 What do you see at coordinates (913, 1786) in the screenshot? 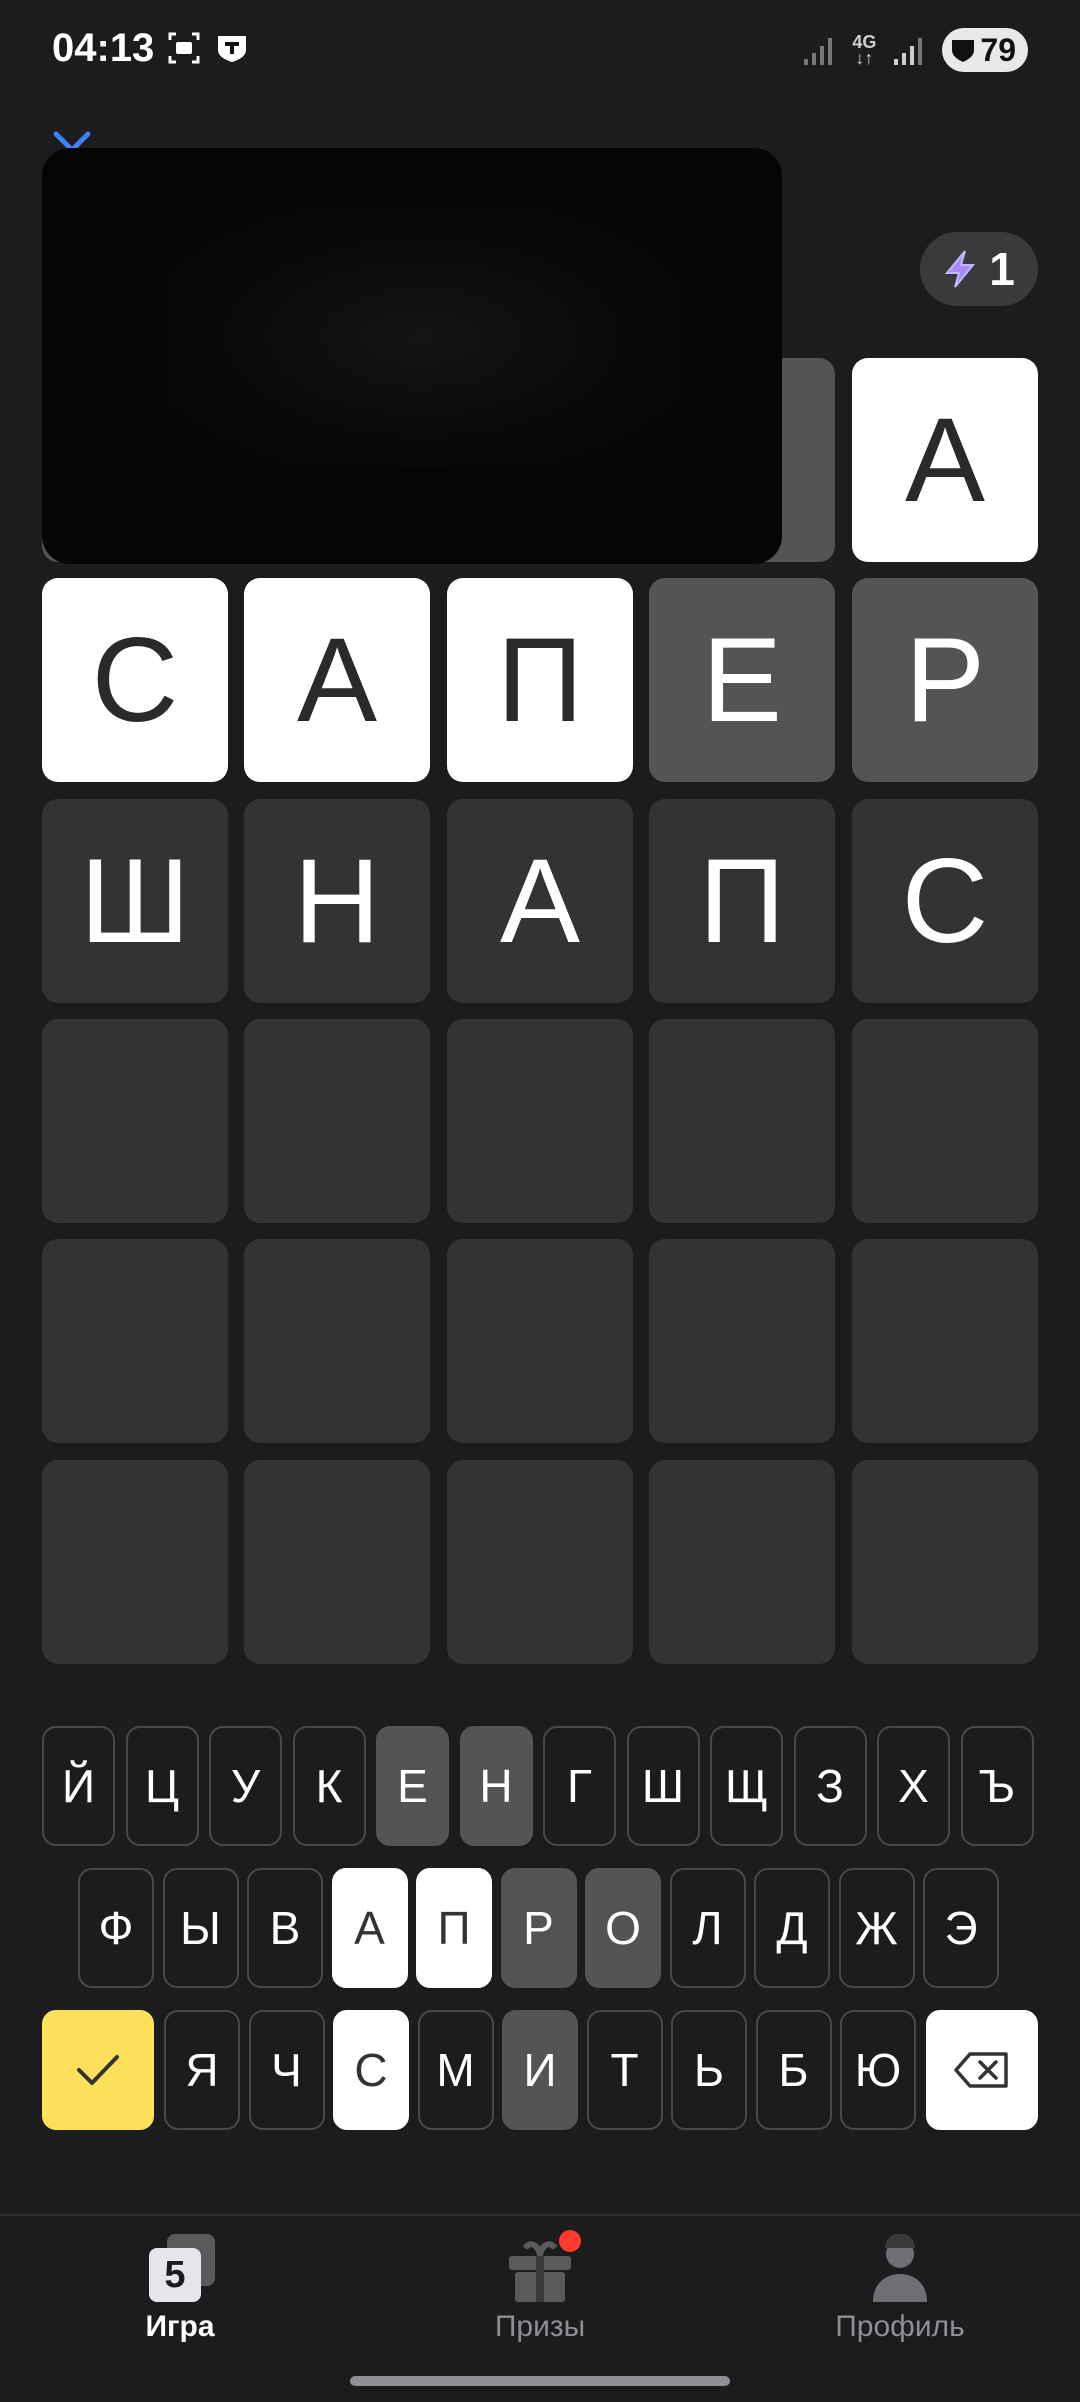
I see `key: Х` at bounding box center [913, 1786].